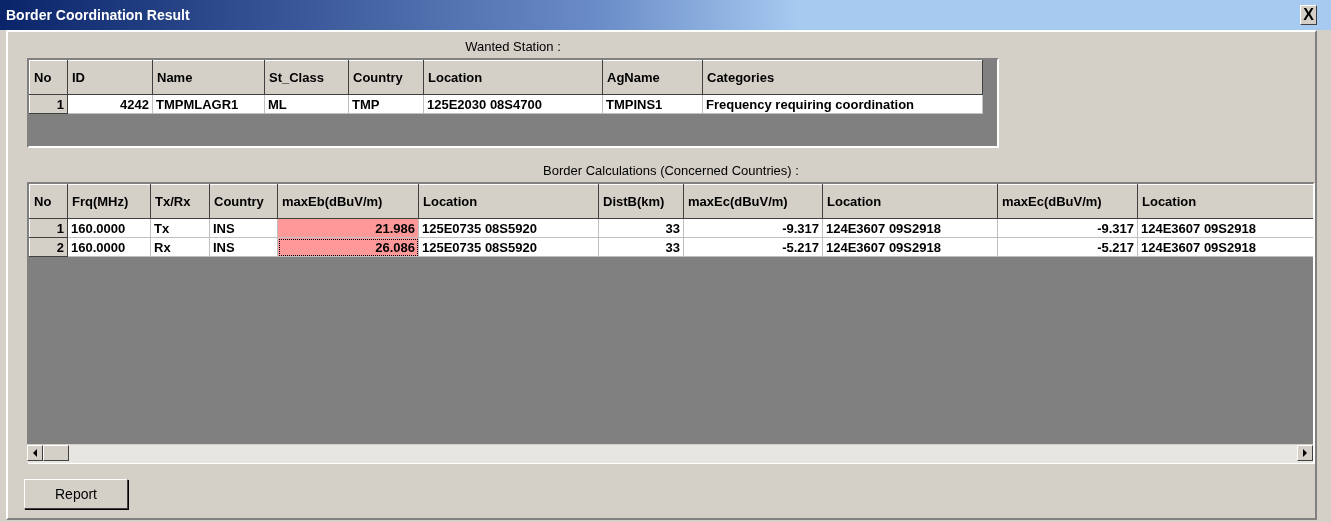 Image resolution: width=1331 pixels, height=522 pixels. Describe the element at coordinates (1308, 15) in the screenshot. I see `close-button: X` at that location.